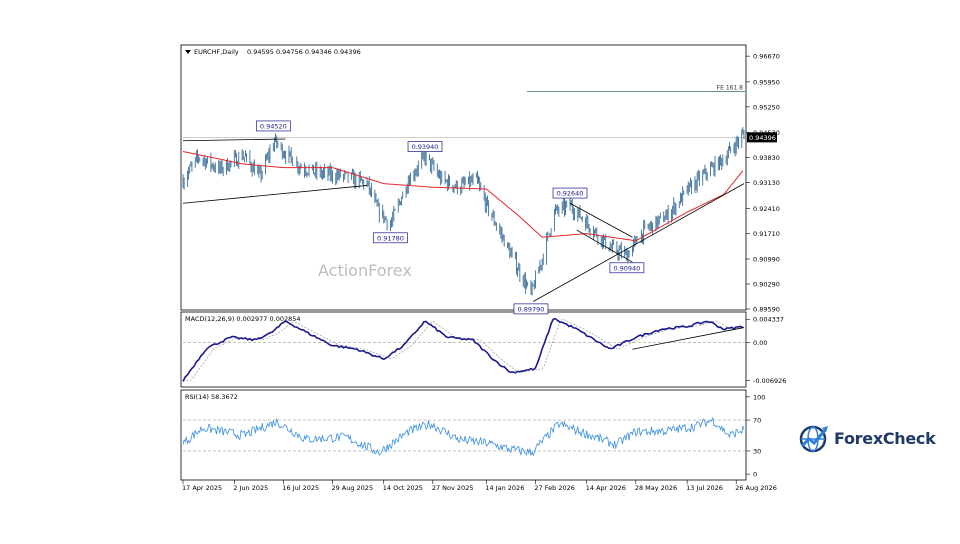 The height and width of the screenshot is (544, 960). What do you see at coordinates (766, 285) in the screenshot?
I see `y-tick-label: 0.90290` at bounding box center [766, 285].